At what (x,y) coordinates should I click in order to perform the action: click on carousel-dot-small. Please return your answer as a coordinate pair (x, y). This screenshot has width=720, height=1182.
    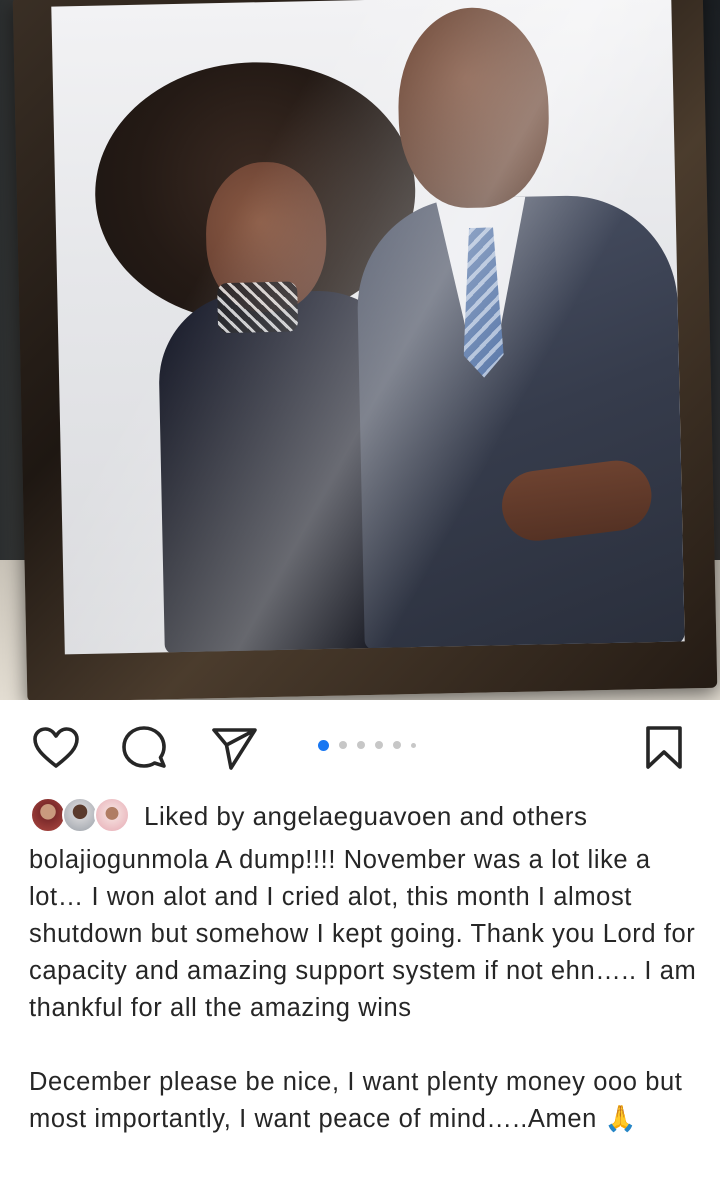
    Looking at the image, I should click on (413, 745).